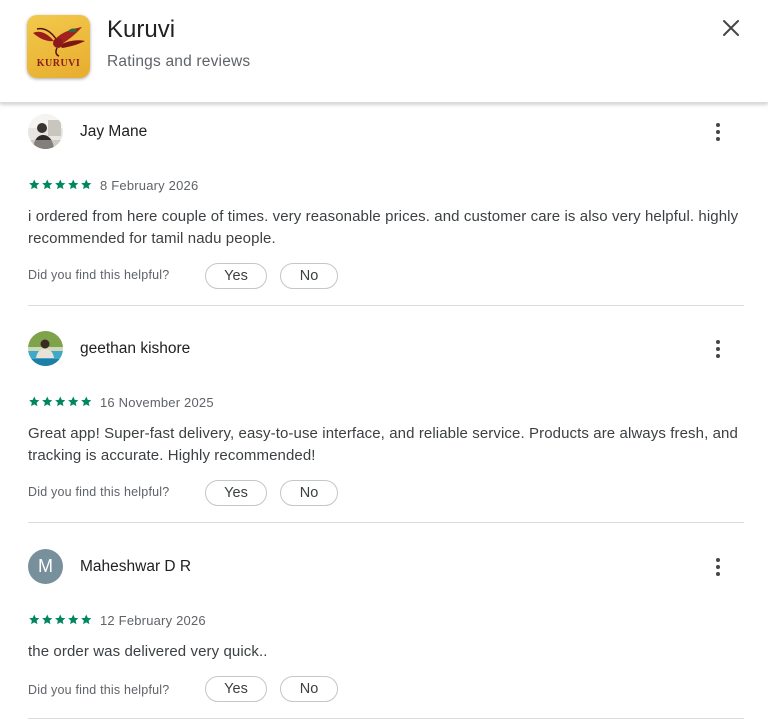 Image resolution: width=768 pixels, height=727 pixels. I want to click on app-icon: KURUVI, so click(58, 46).